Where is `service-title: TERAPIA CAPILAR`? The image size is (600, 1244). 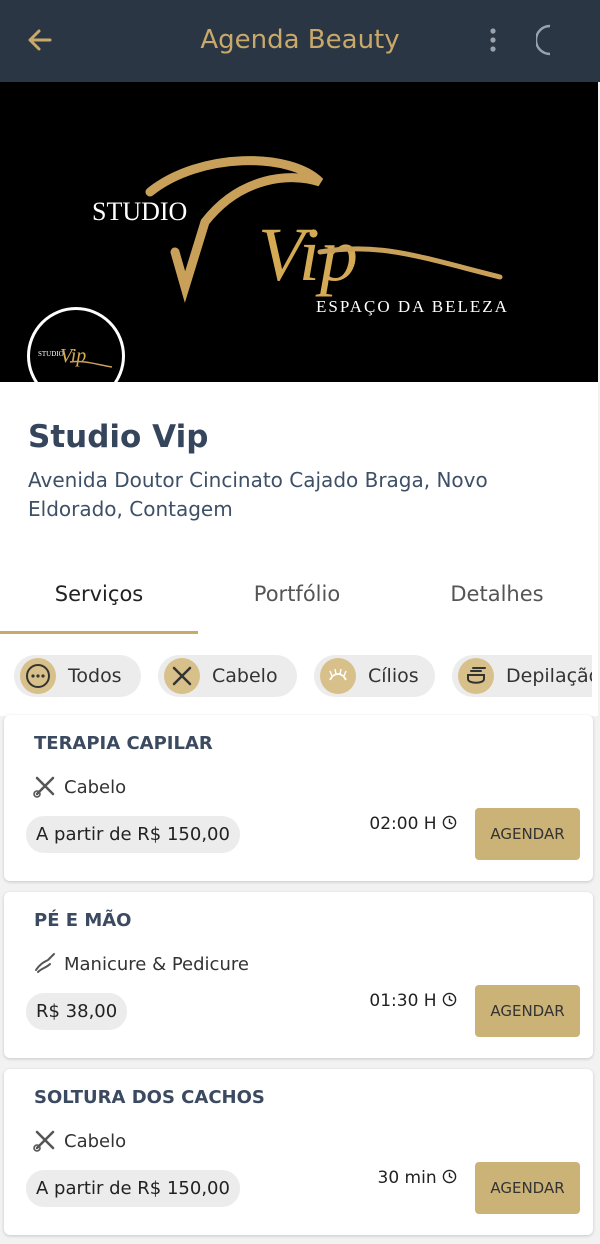 service-title: TERAPIA CAPILAR is located at coordinates (123, 743).